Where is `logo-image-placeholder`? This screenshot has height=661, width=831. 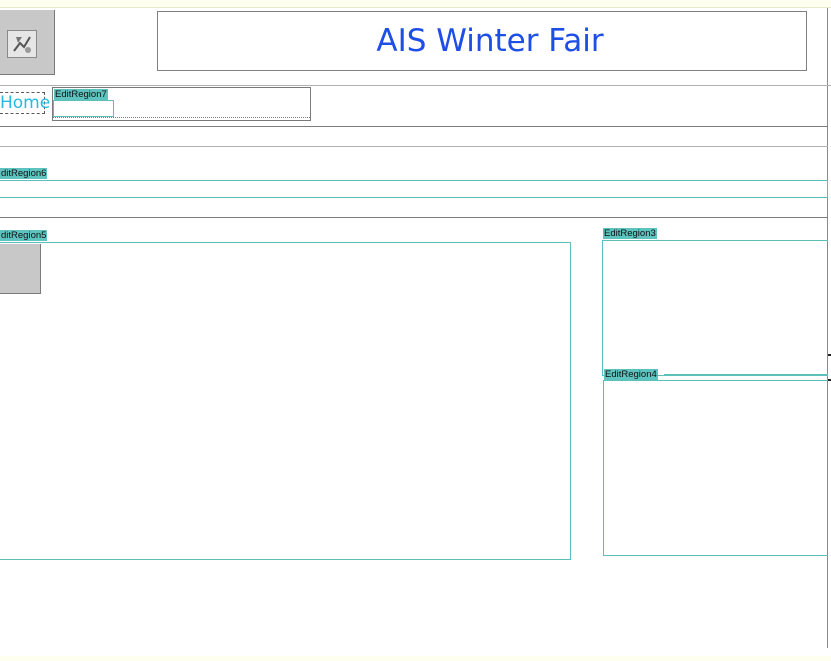
logo-image-placeholder is located at coordinates (27, 42).